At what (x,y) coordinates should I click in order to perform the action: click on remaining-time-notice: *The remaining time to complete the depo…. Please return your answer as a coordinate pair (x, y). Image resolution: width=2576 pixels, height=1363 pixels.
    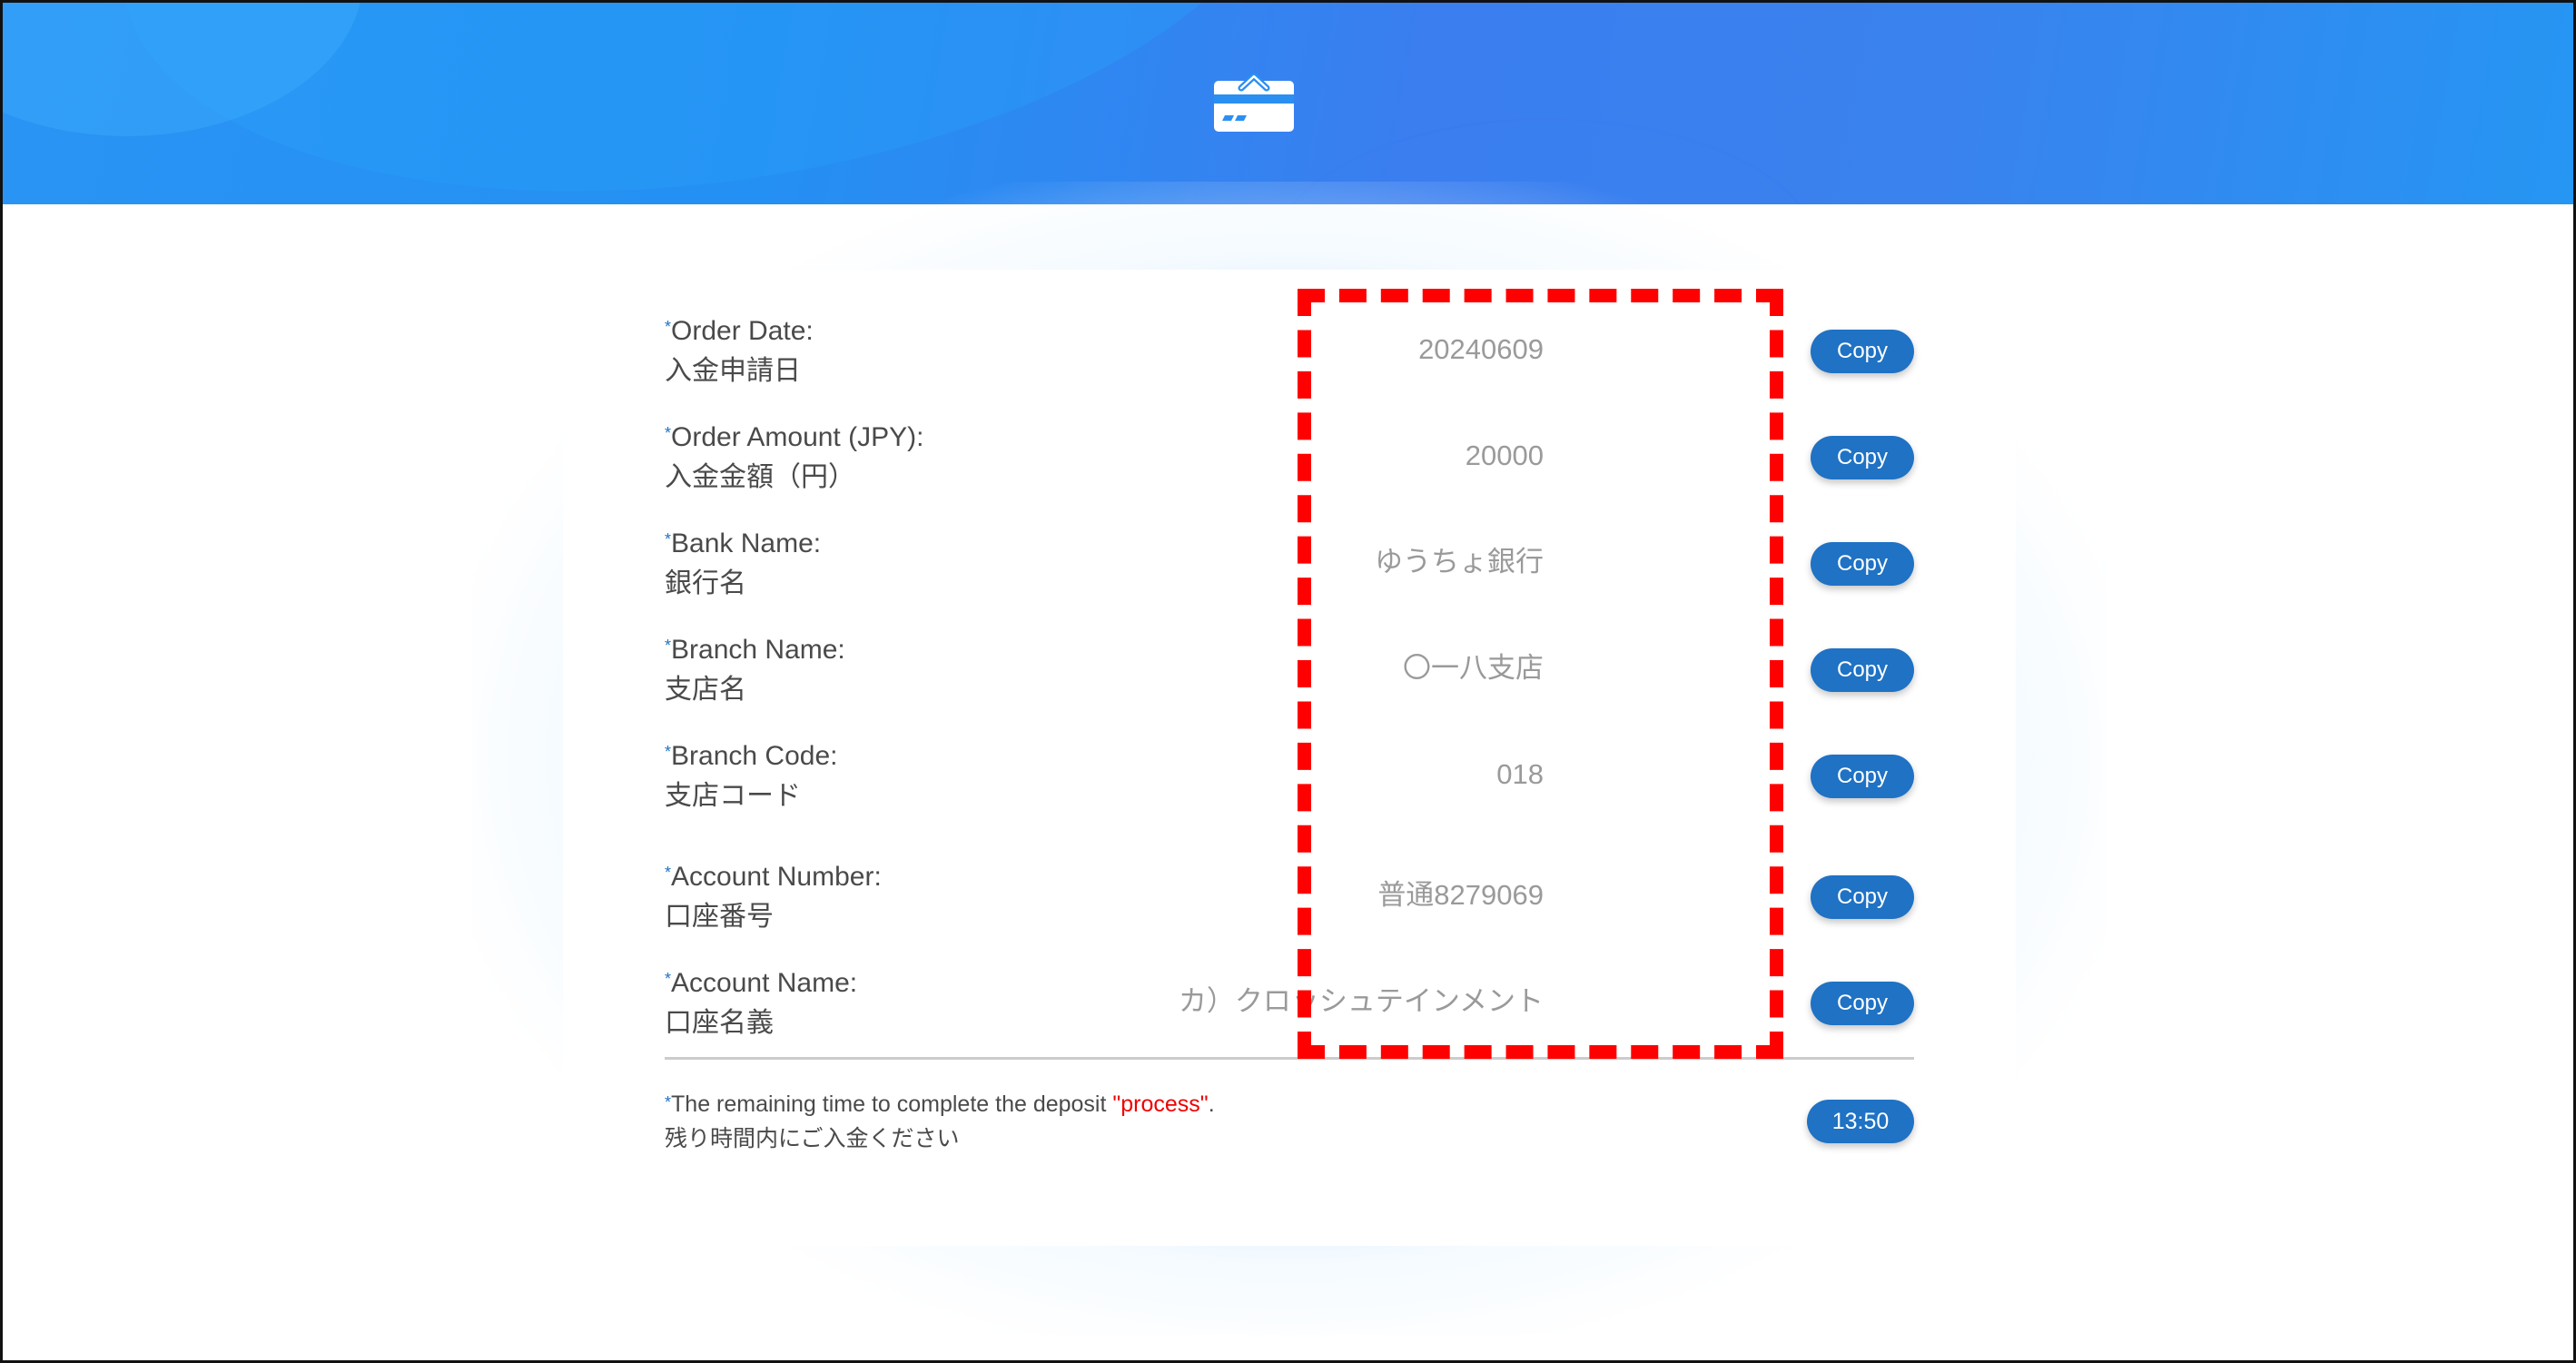
    Looking at the image, I should click on (940, 1122).